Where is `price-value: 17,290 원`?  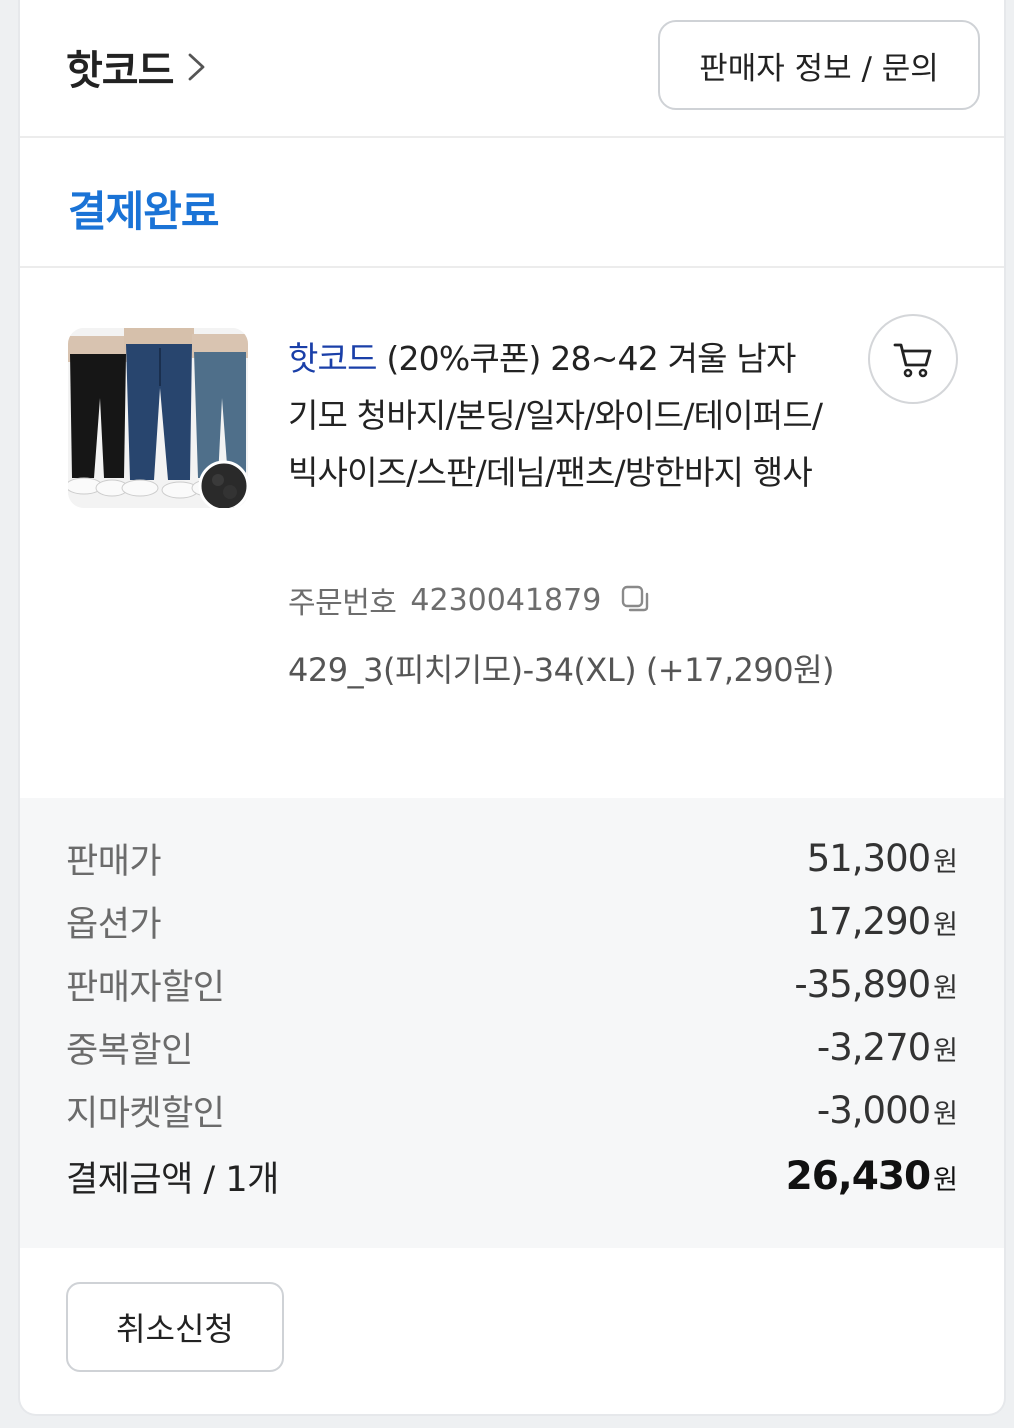 price-value: 17,290 원 is located at coordinates (882, 921).